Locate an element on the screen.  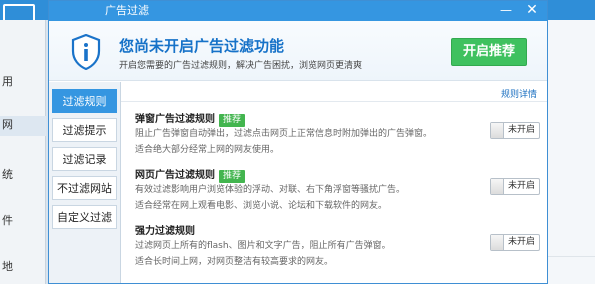
background-sidebar-item: 用 is located at coordinates (23, 83).